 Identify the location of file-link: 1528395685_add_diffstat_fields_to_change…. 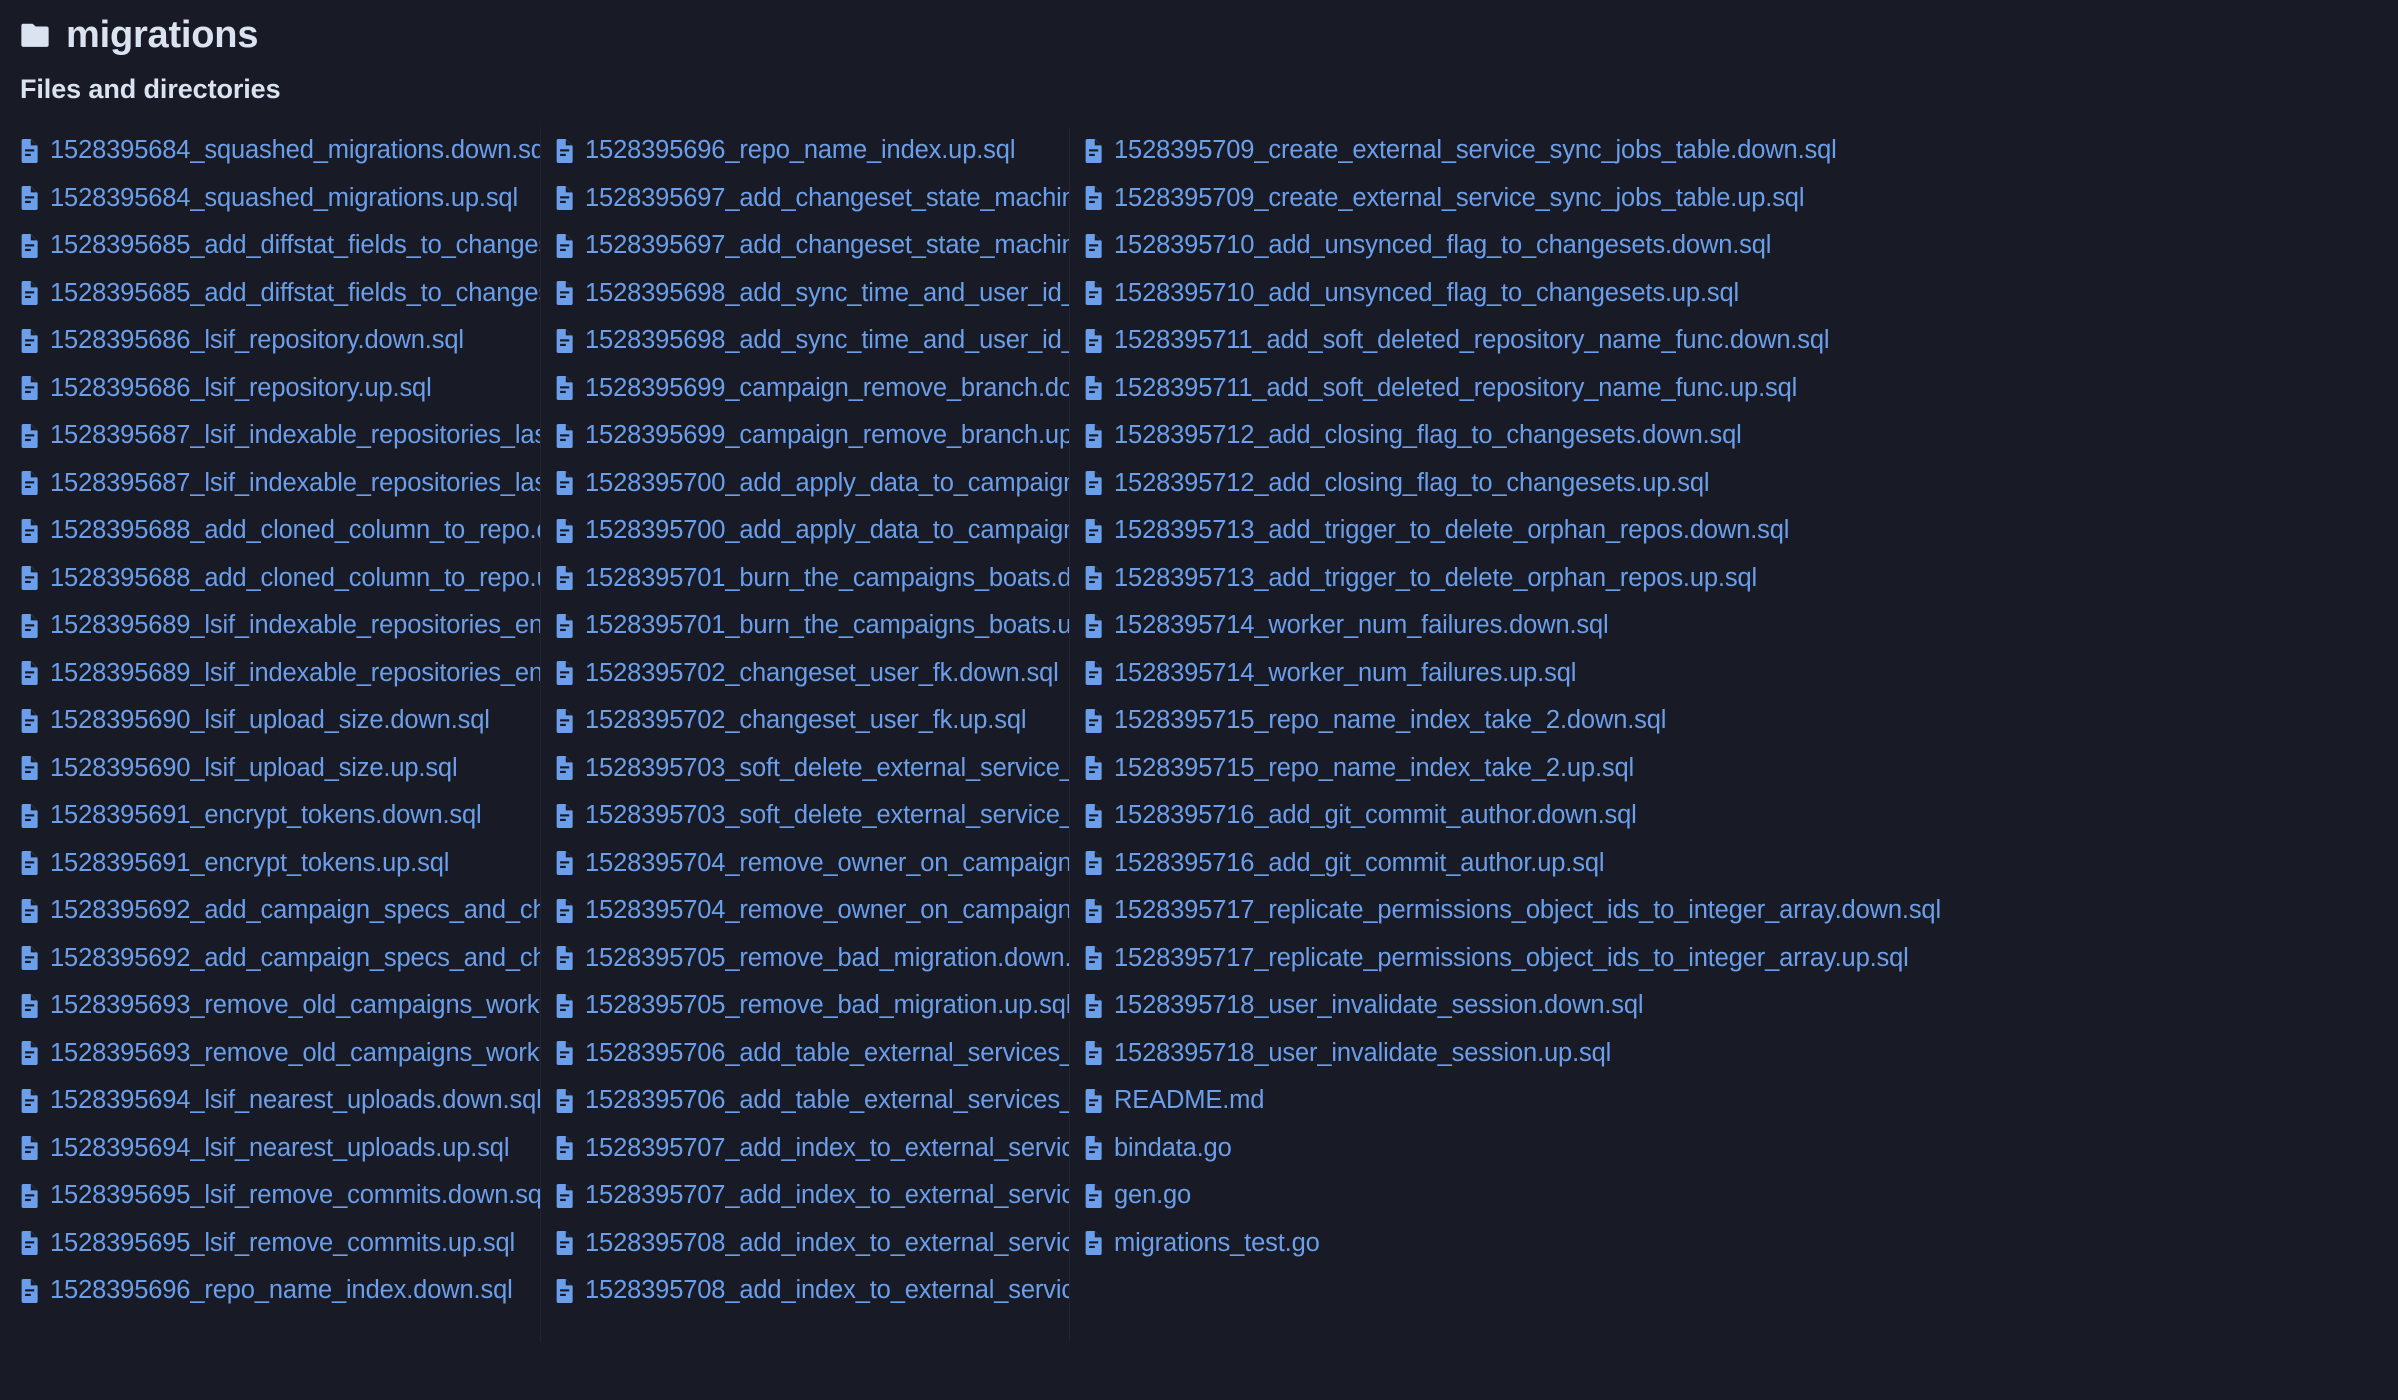
(295, 293).